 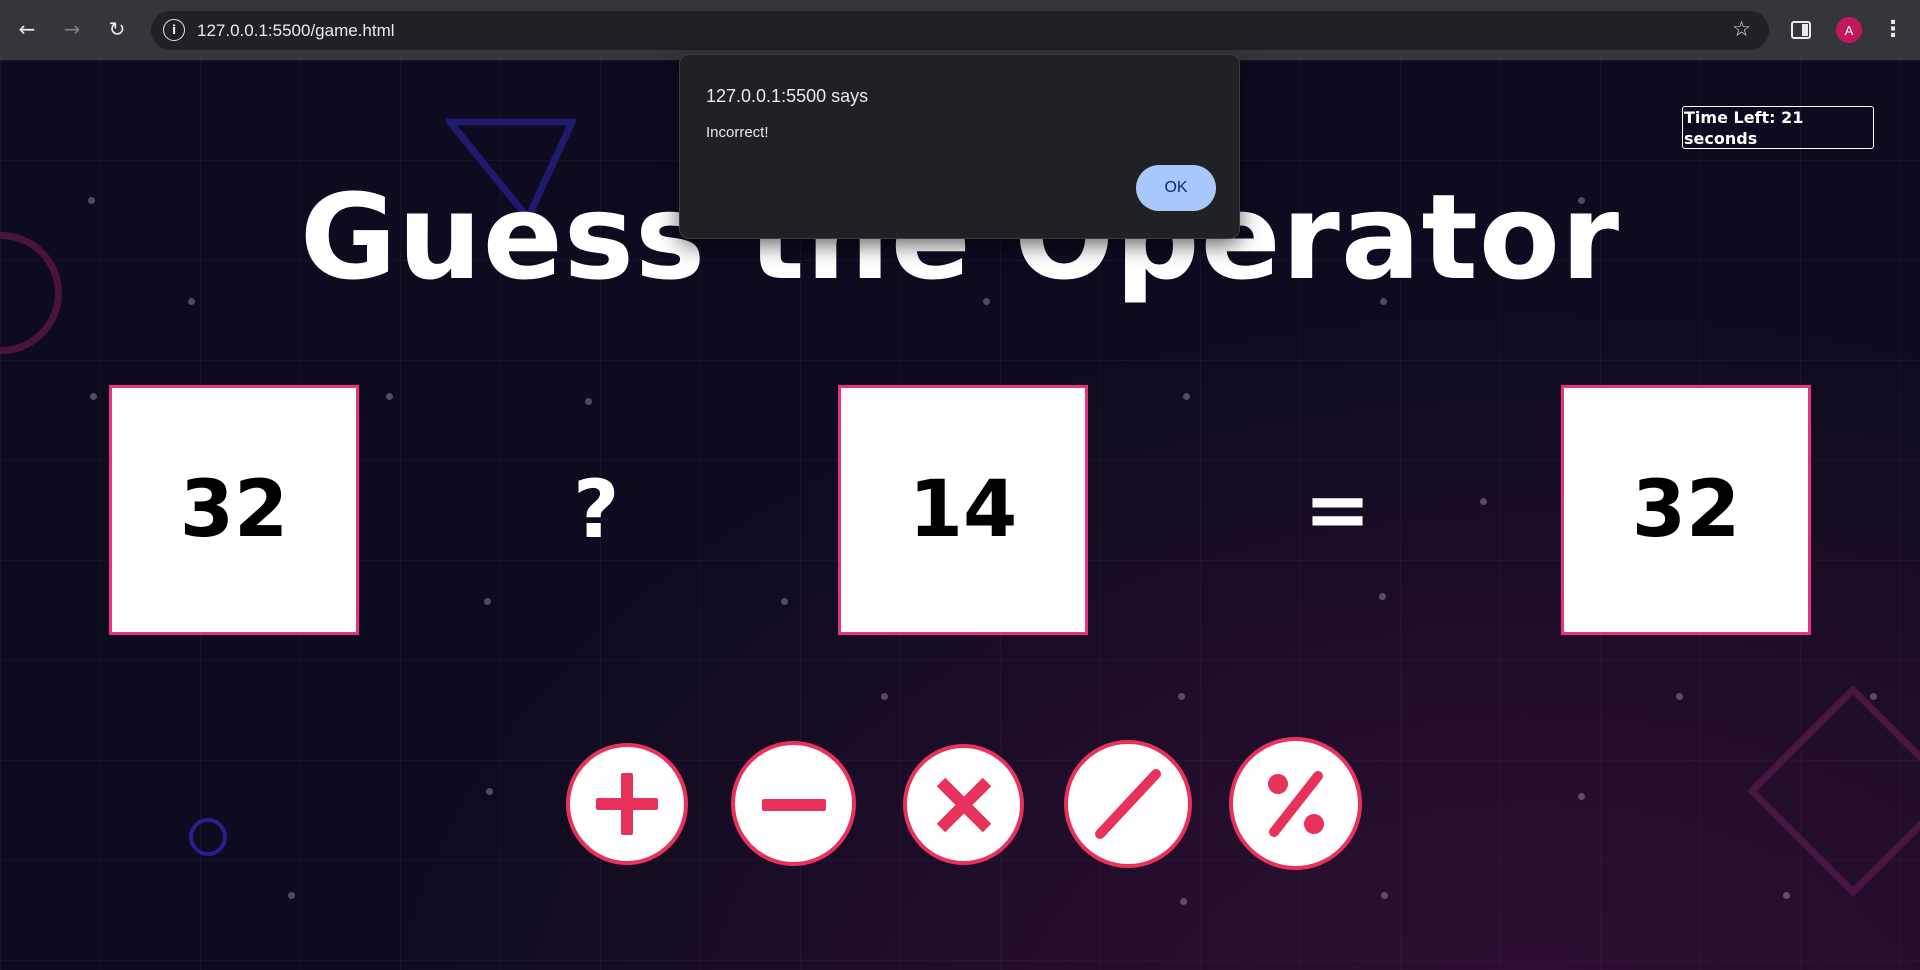 I want to click on browser-toolbar: ← → ↻ i 127.0.0.1:5500/game.html ☆ A ⋮, so click(x=960, y=30).